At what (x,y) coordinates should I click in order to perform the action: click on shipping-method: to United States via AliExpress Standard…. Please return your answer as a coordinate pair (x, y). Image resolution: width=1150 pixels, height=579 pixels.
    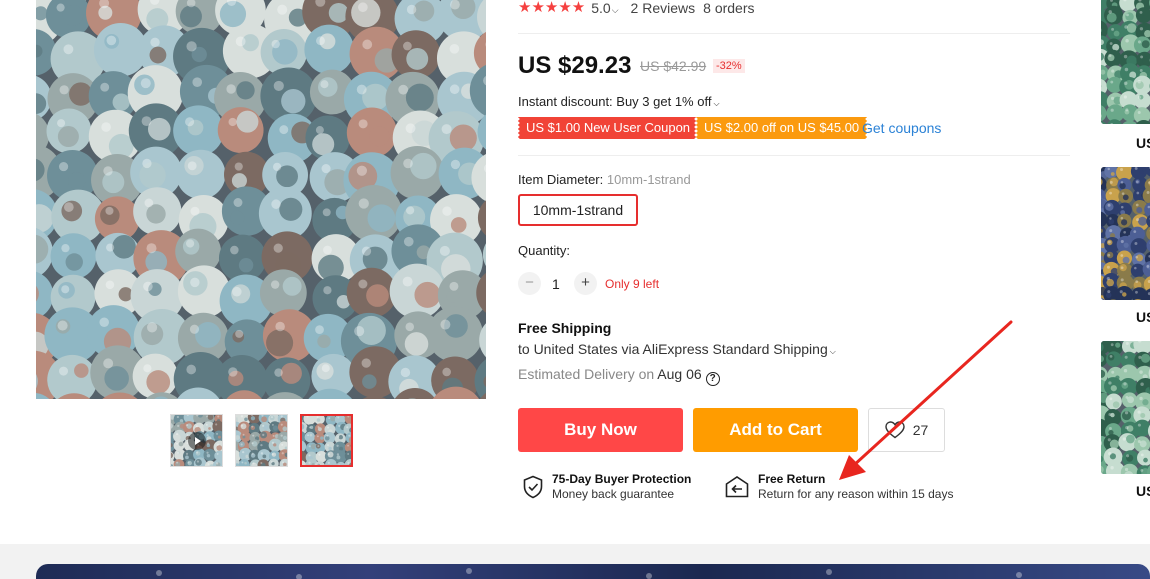
    Looking at the image, I should click on (677, 349).